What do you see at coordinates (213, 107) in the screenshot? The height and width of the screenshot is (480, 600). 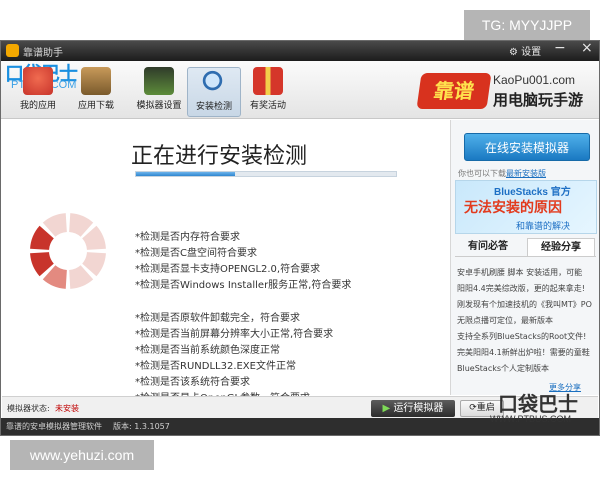 I see `nav-label: 安装检测` at bounding box center [213, 107].